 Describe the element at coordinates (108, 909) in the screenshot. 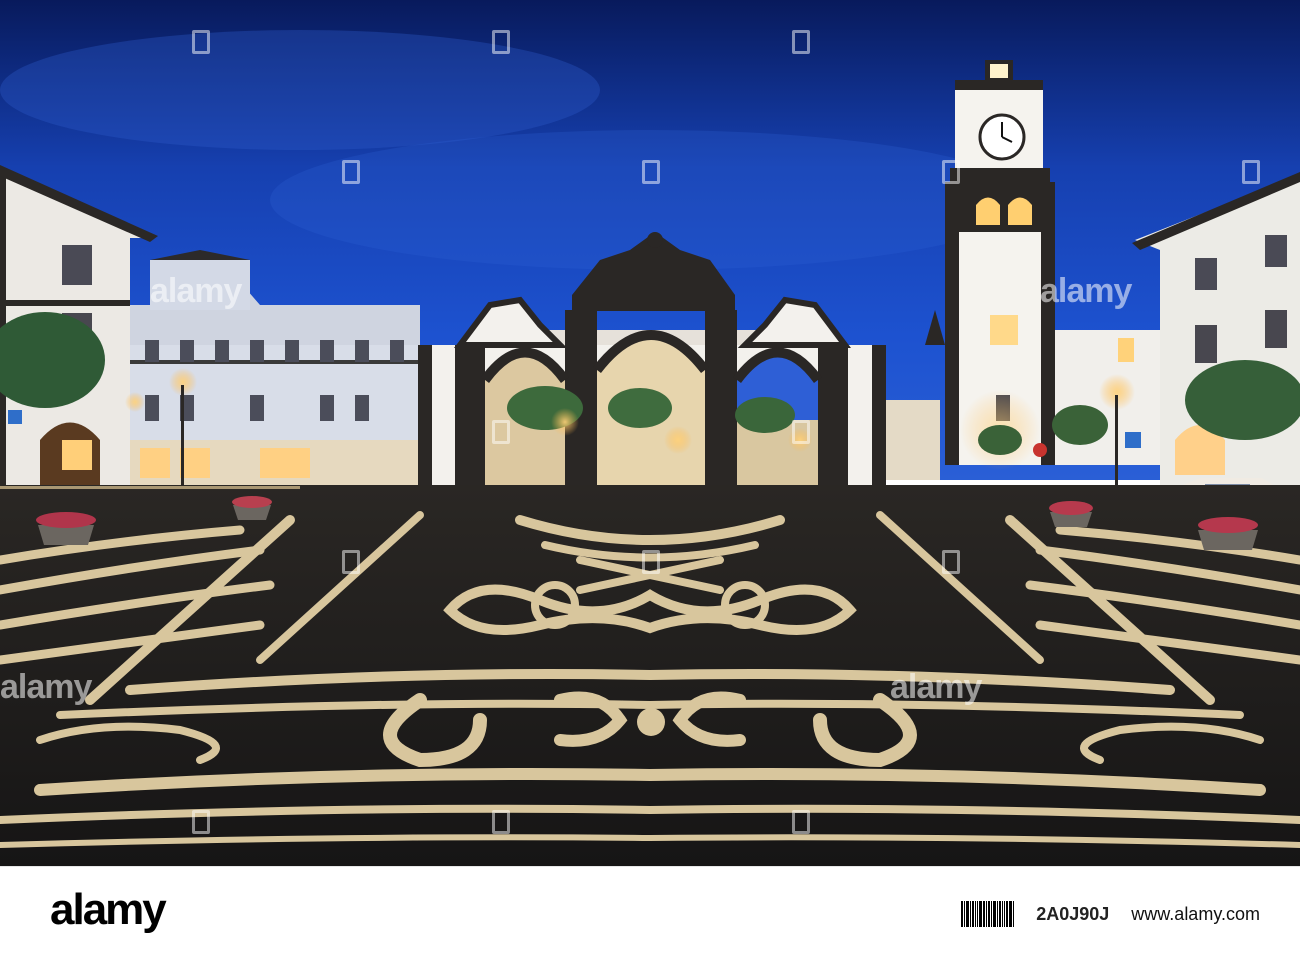

I see `brand-logo: alamy` at that location.